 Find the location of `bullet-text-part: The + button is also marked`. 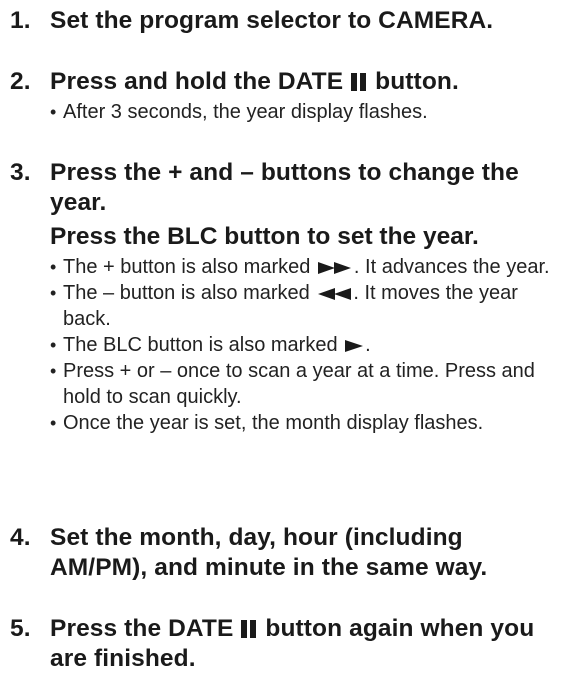

bullet-text-part: The + button is also marked is located at coordinates (187, 267).